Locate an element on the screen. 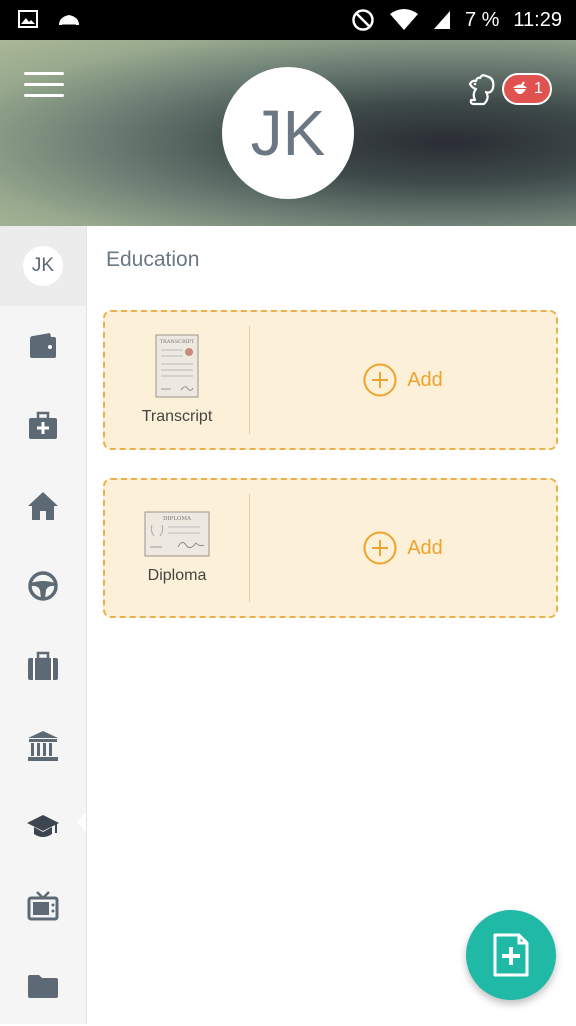  active-indicator is located at coordinates (81, 822).